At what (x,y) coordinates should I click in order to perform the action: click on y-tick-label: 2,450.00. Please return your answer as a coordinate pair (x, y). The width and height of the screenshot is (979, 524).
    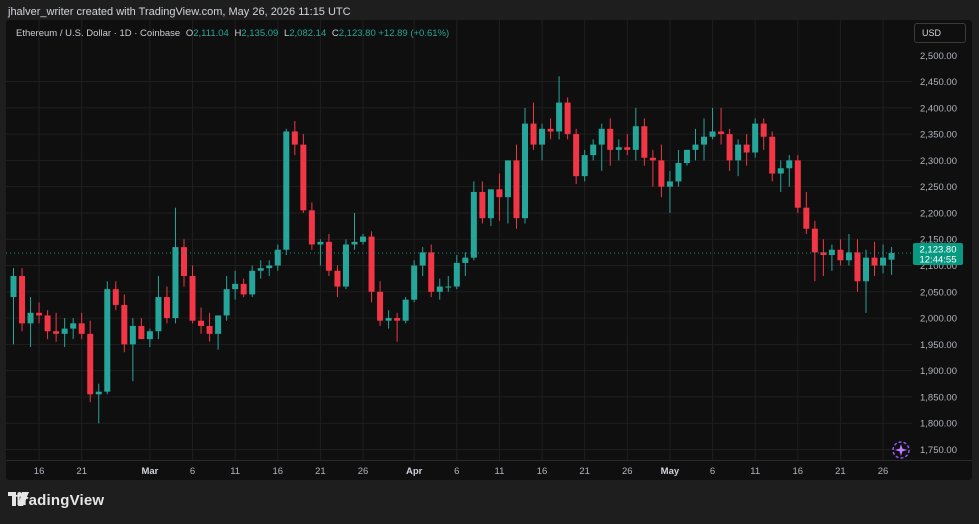
    Looking at the image, I should click on (938, 82).